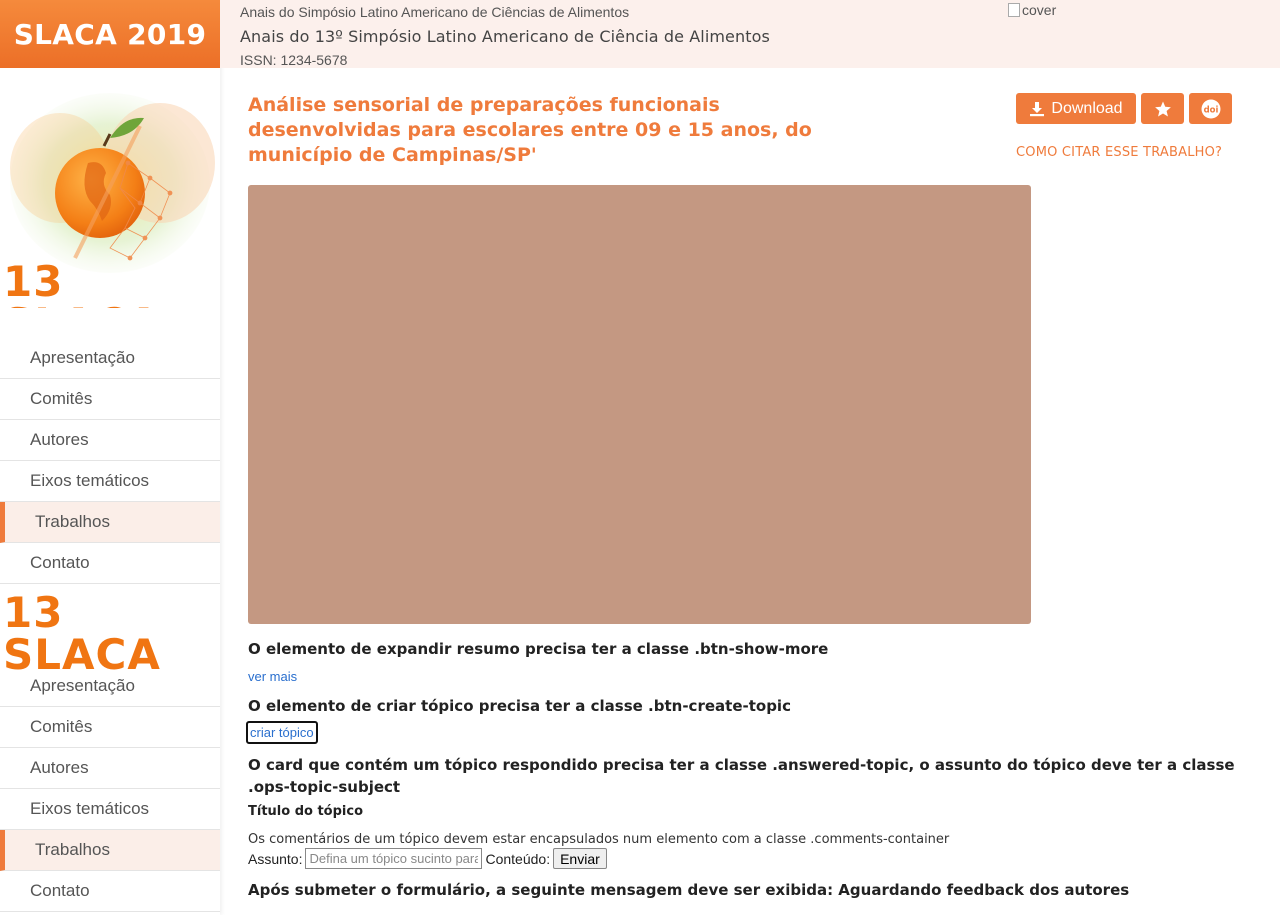 This screenshot has width=1280, height=915. Describe the element at coordinates (110, 188) in the screenshot. I see `event-logo: 13 SLACA` at that location.